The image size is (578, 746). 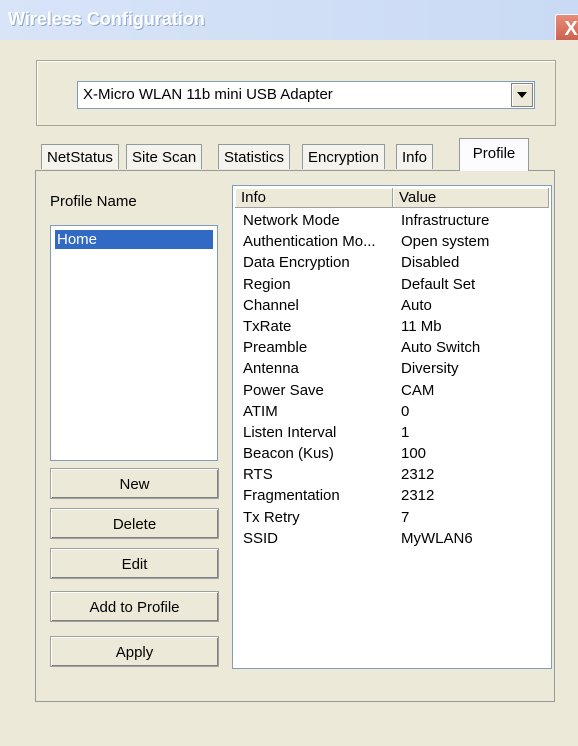 I want to click on row-value: CAM, so click(x=418, y=390).